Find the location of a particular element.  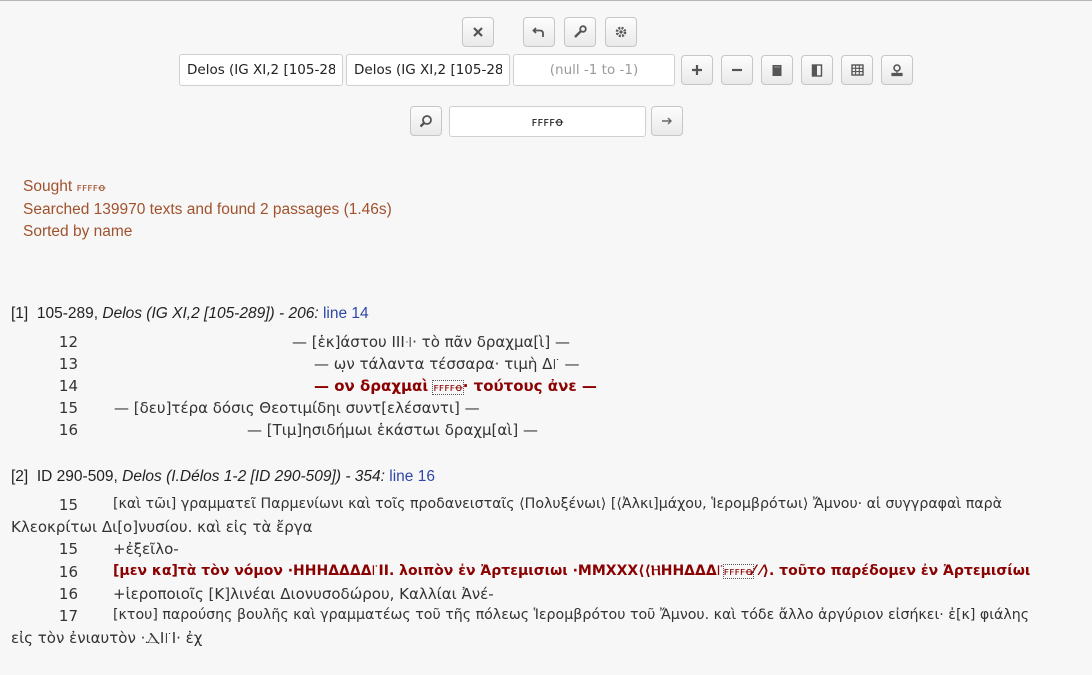

passage-line: +ἐξεῖλο- is located at coordinates (146, 549).